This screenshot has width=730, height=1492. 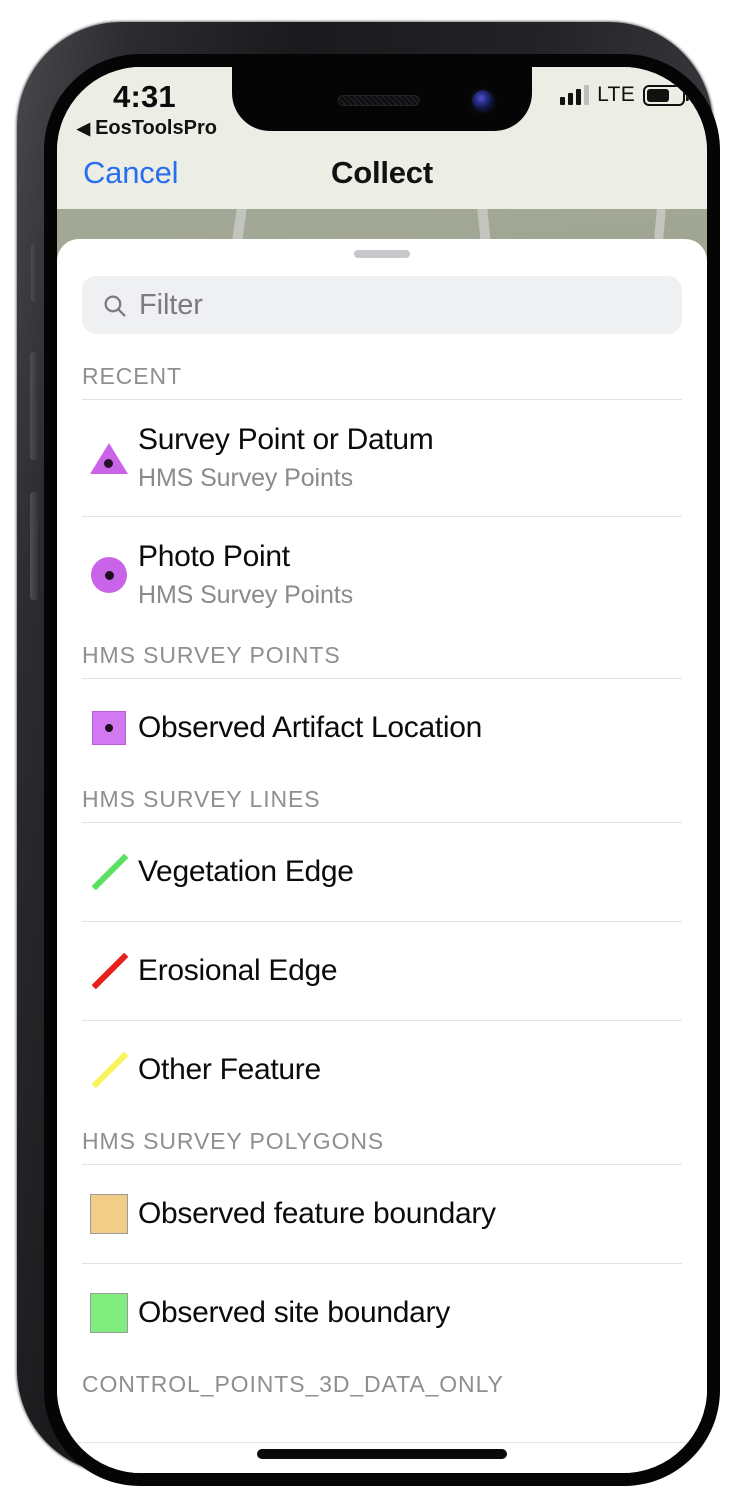 I want to click on list-item-title: Observed site boundary, so click(x=294, y=1312).